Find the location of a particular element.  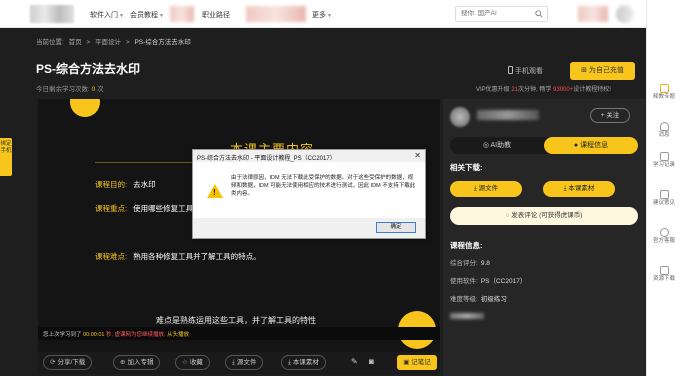

vip-recharge-button: ⊞ 为自己充值 is located at coordinates (602, 71).